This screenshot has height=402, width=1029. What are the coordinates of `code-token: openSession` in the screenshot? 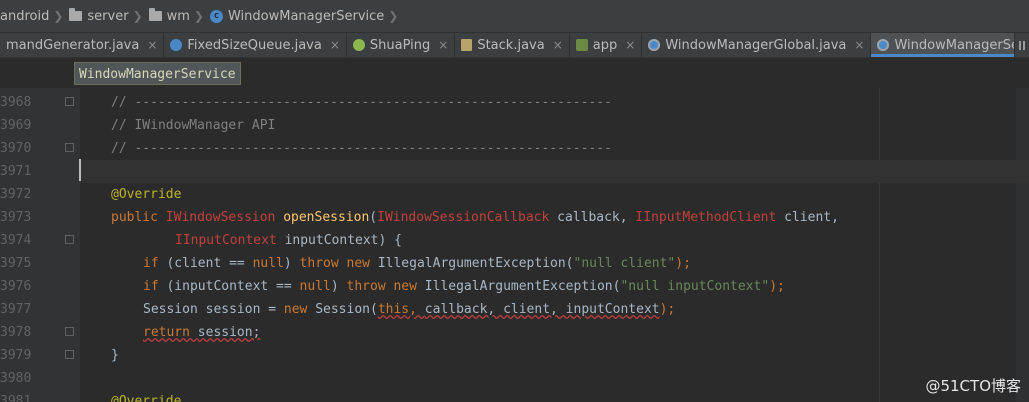 It's located at (326, 217).